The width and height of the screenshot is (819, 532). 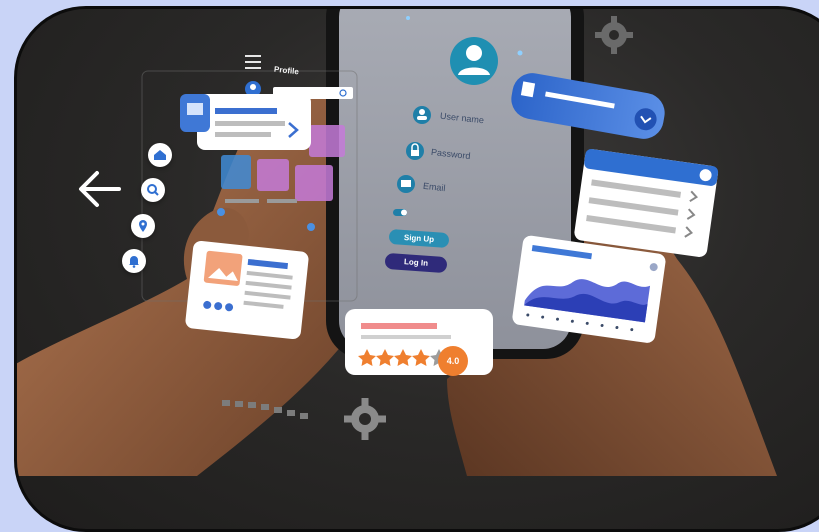 What do you see at coordinates (153, 190) in the screenshot?
I see `search-icon` at bounding box center [153, 190].